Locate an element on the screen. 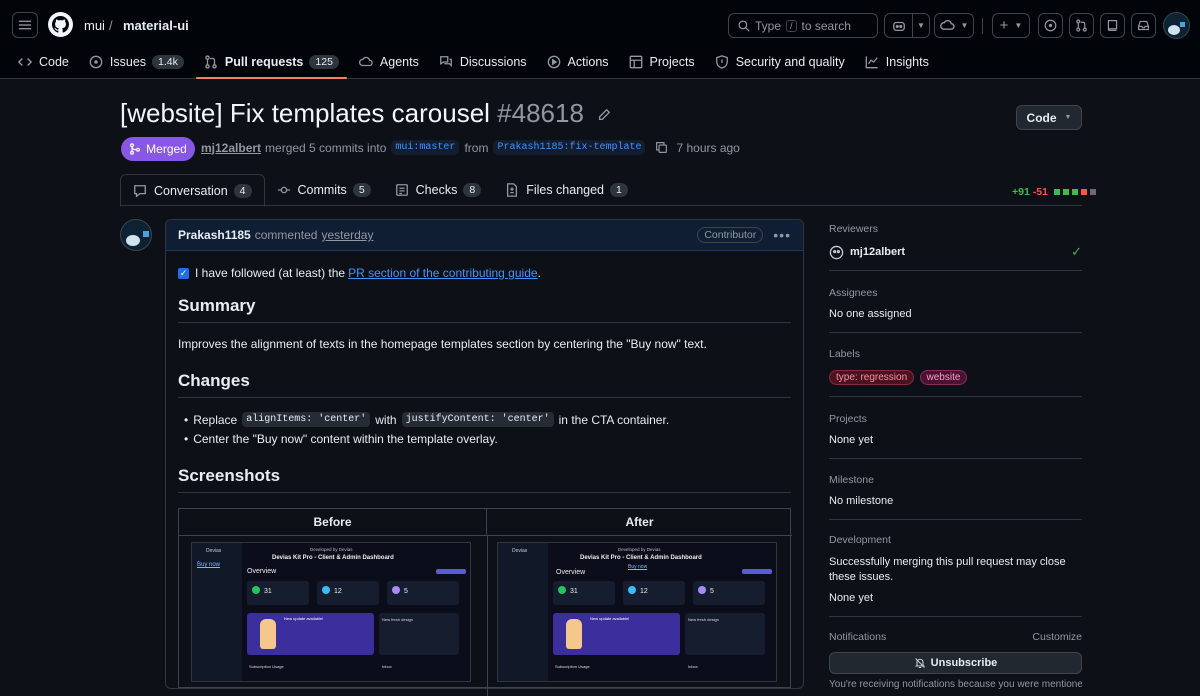 Image resolution: width=1200 pixels, height=696 pixels. tab-pull-requests: Pull requests 125 is located at coordinates (271, 63).